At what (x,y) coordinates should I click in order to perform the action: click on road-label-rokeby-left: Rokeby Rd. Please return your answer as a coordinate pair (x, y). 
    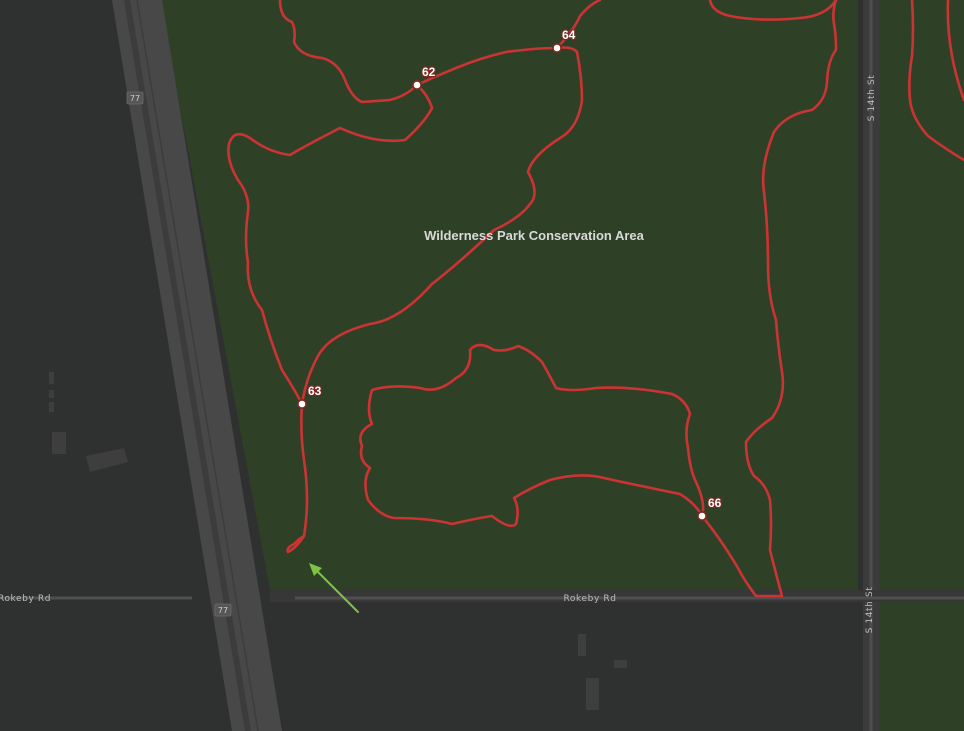
    Looking at the image, I should click on (25, 599).